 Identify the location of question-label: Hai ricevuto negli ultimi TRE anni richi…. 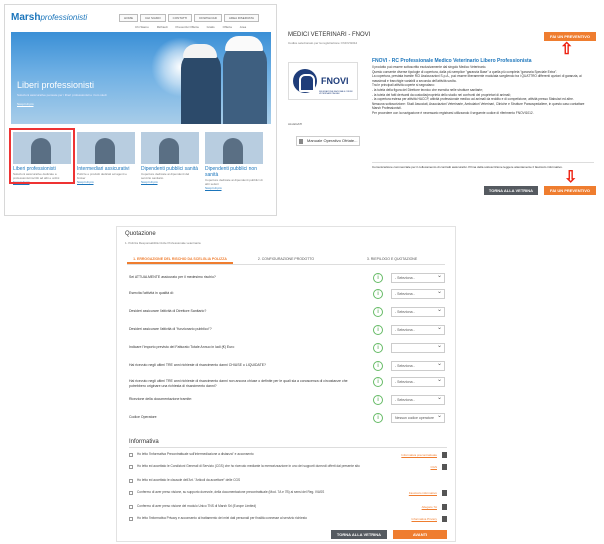
(198, 365).